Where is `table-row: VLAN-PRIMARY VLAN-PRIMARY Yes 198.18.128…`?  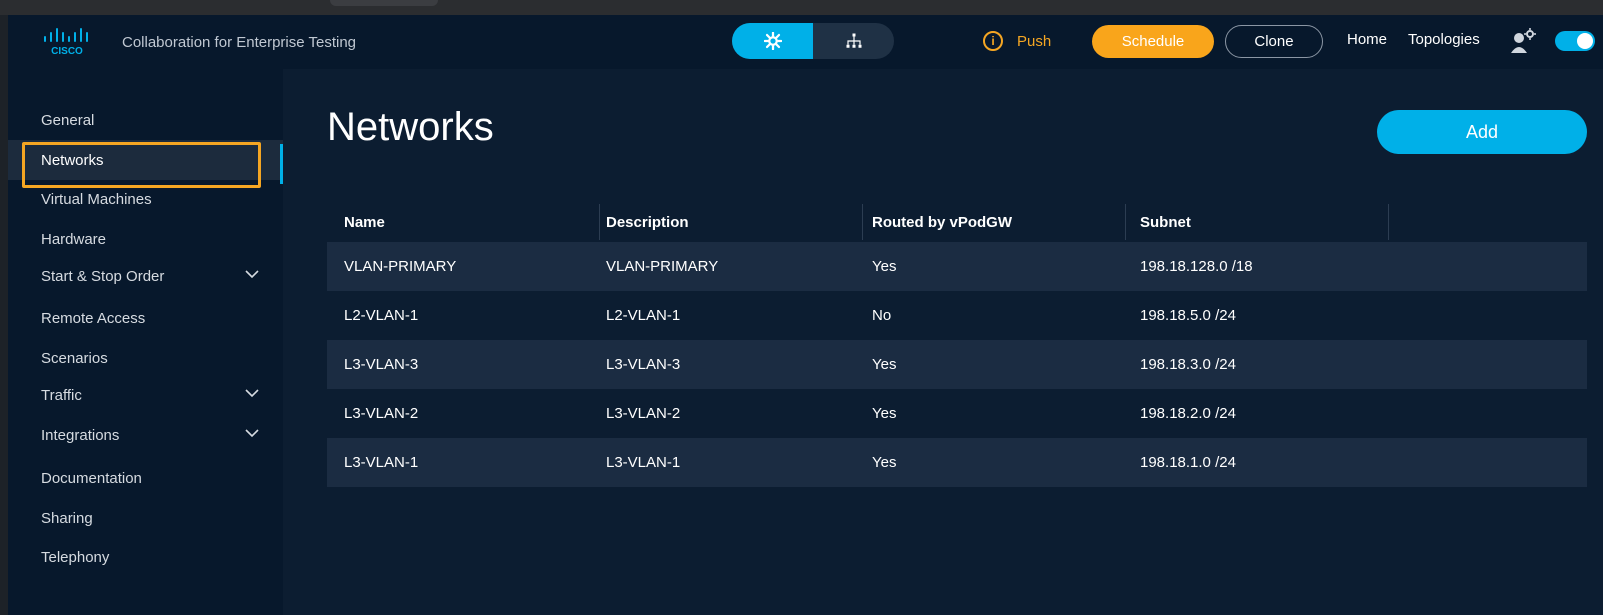
table-row: VLAN-PRIMARY VLAN-PRIMARY Yes 198.18.128… is located at coordinates (957, 266).